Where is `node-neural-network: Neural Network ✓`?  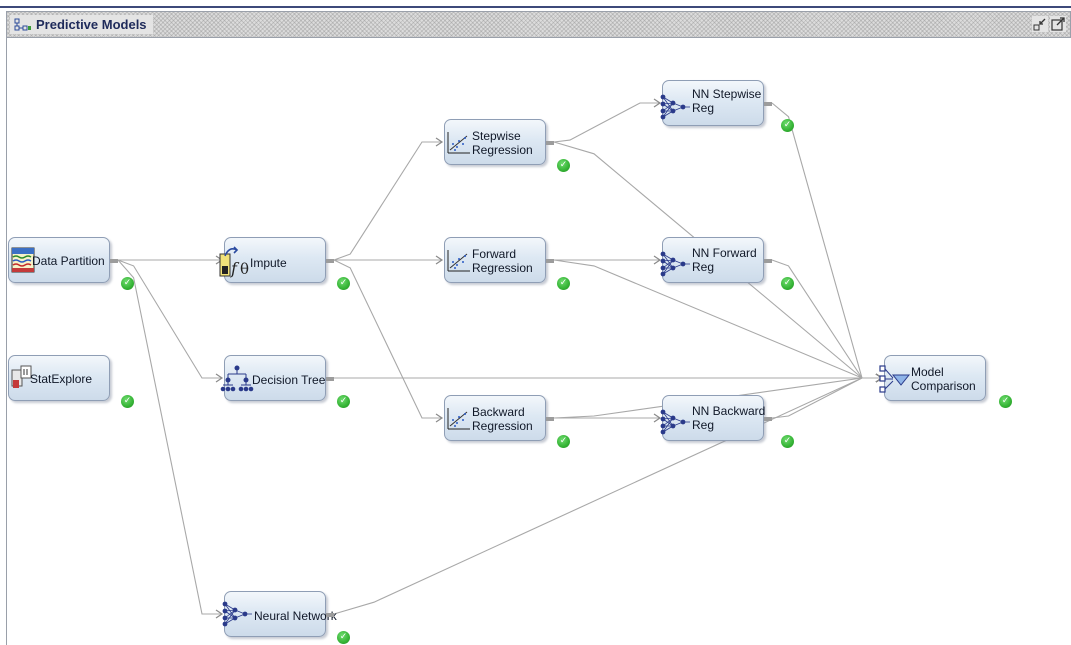
node-neural-network: Neural Network ✓ is located at coordinates (286, 617).